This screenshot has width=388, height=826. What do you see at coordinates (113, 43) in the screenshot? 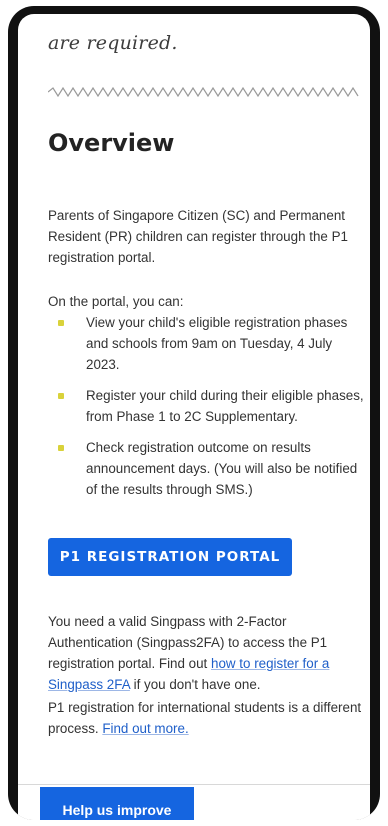
I see `section-heading-fragment: are required.` at bounding box center [113, 43].